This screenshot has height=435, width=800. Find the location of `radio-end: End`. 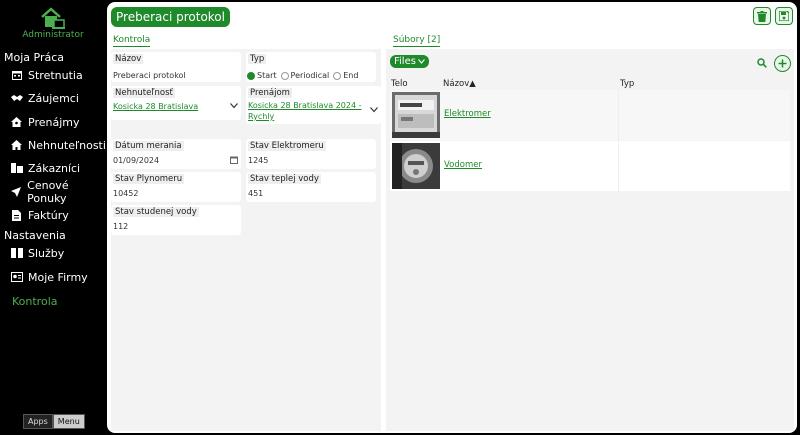

radio-end: End is located at coordinates (345, 75).